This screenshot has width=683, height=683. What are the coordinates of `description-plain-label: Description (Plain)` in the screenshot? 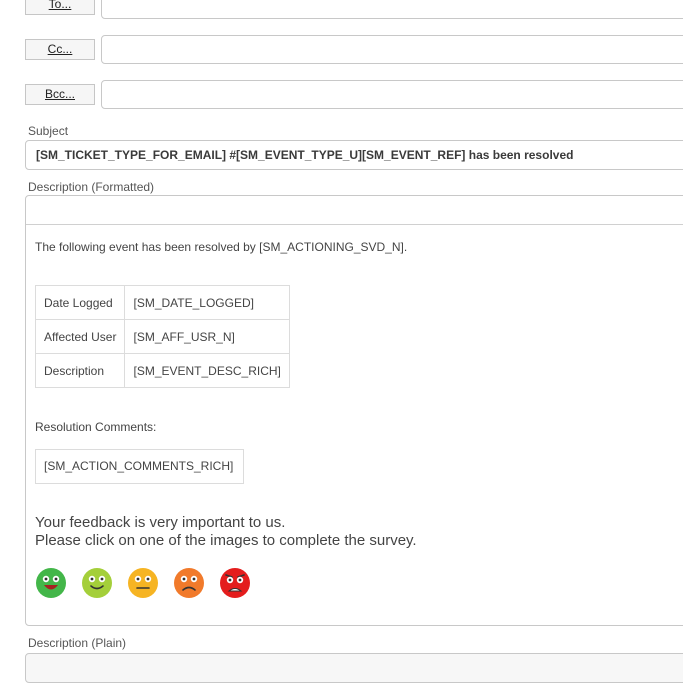 It's located at (77, 643).